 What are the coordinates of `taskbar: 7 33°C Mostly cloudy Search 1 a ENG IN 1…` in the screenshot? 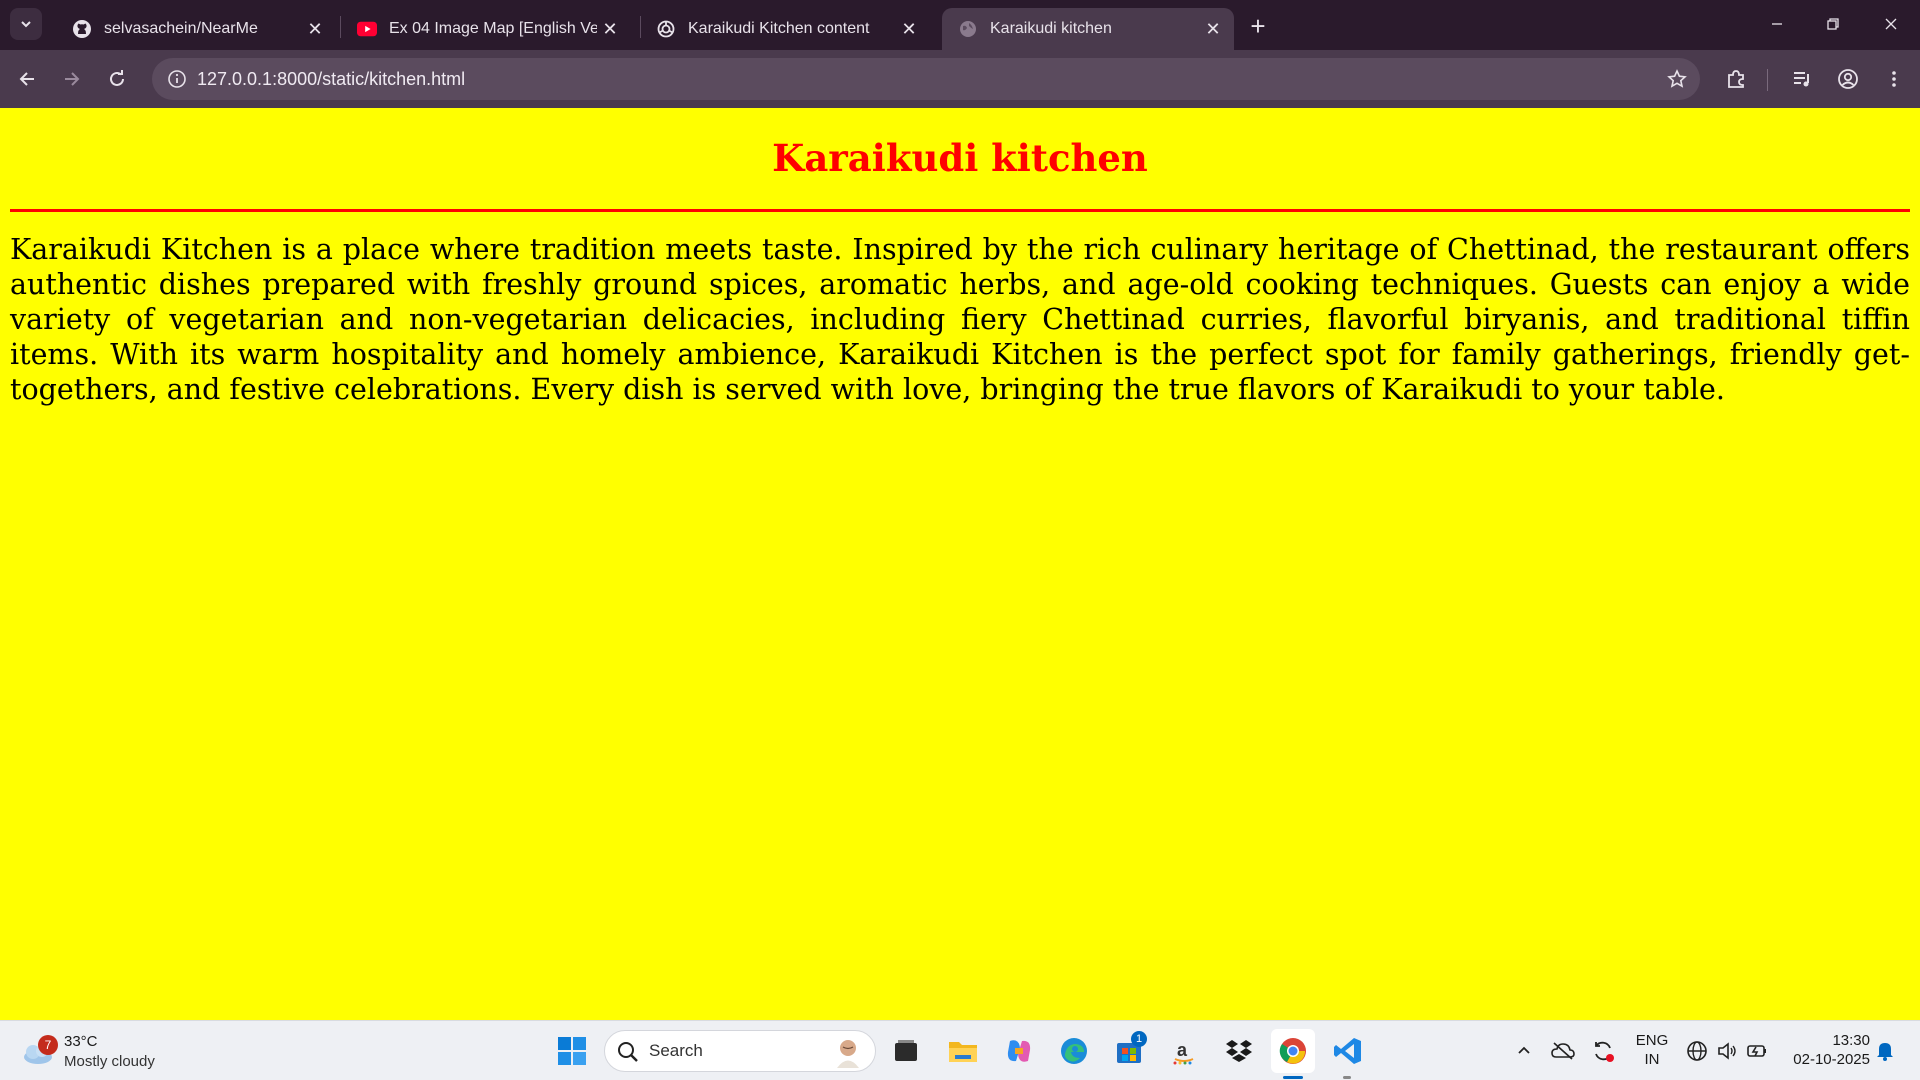 It's located at (960, 1050).